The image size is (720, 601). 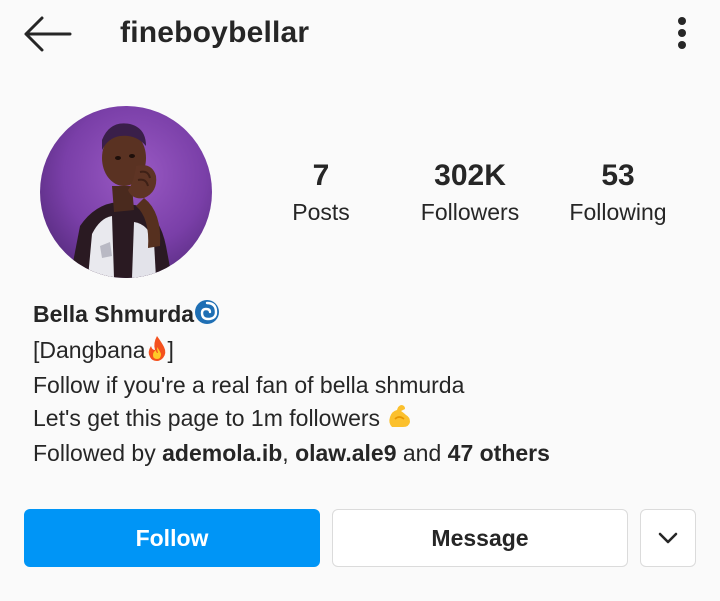 I want to click on mutual-and: and, so click(x=422, y=453).